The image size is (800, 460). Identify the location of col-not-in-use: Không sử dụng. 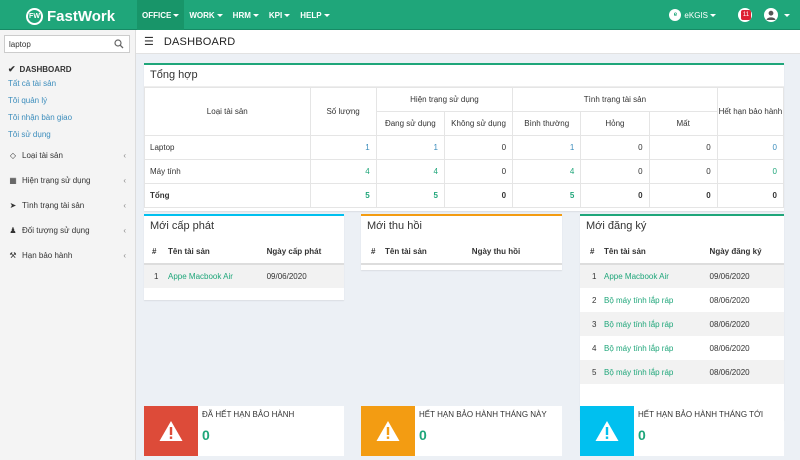
(478, 123).